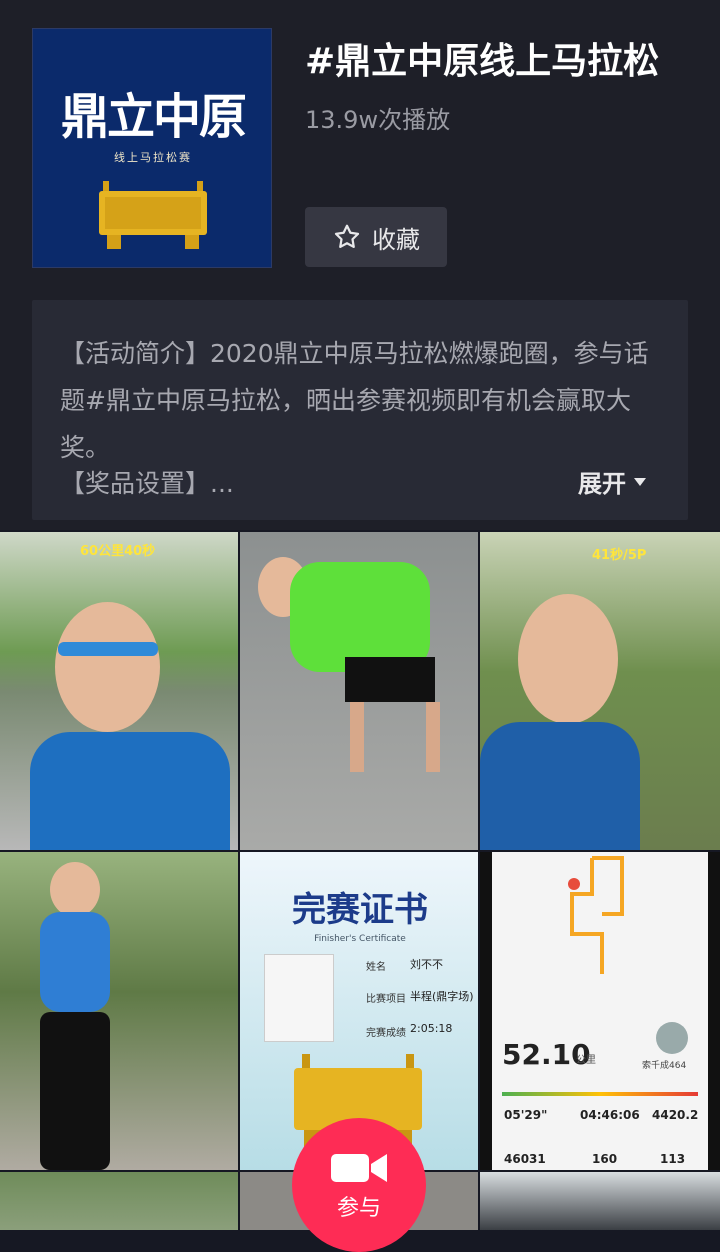 The height and width of the screenshot is (1252, 720). What do you see at coordinates (586, 1060) in the screenshot?
I see `distance-unit: 公里` at bounding box center [586, 1060].